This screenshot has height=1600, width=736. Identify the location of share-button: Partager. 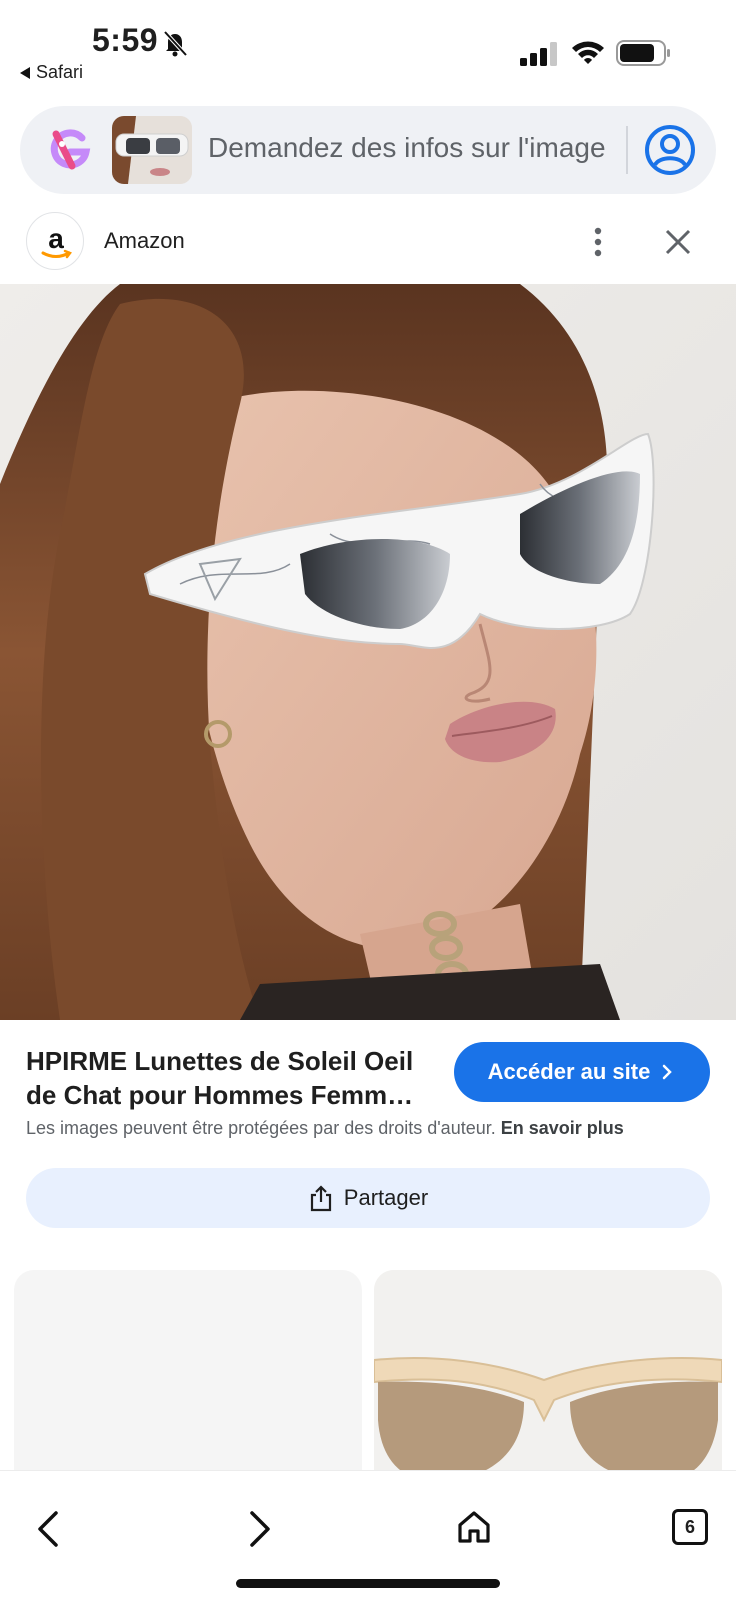
(368, 1198).